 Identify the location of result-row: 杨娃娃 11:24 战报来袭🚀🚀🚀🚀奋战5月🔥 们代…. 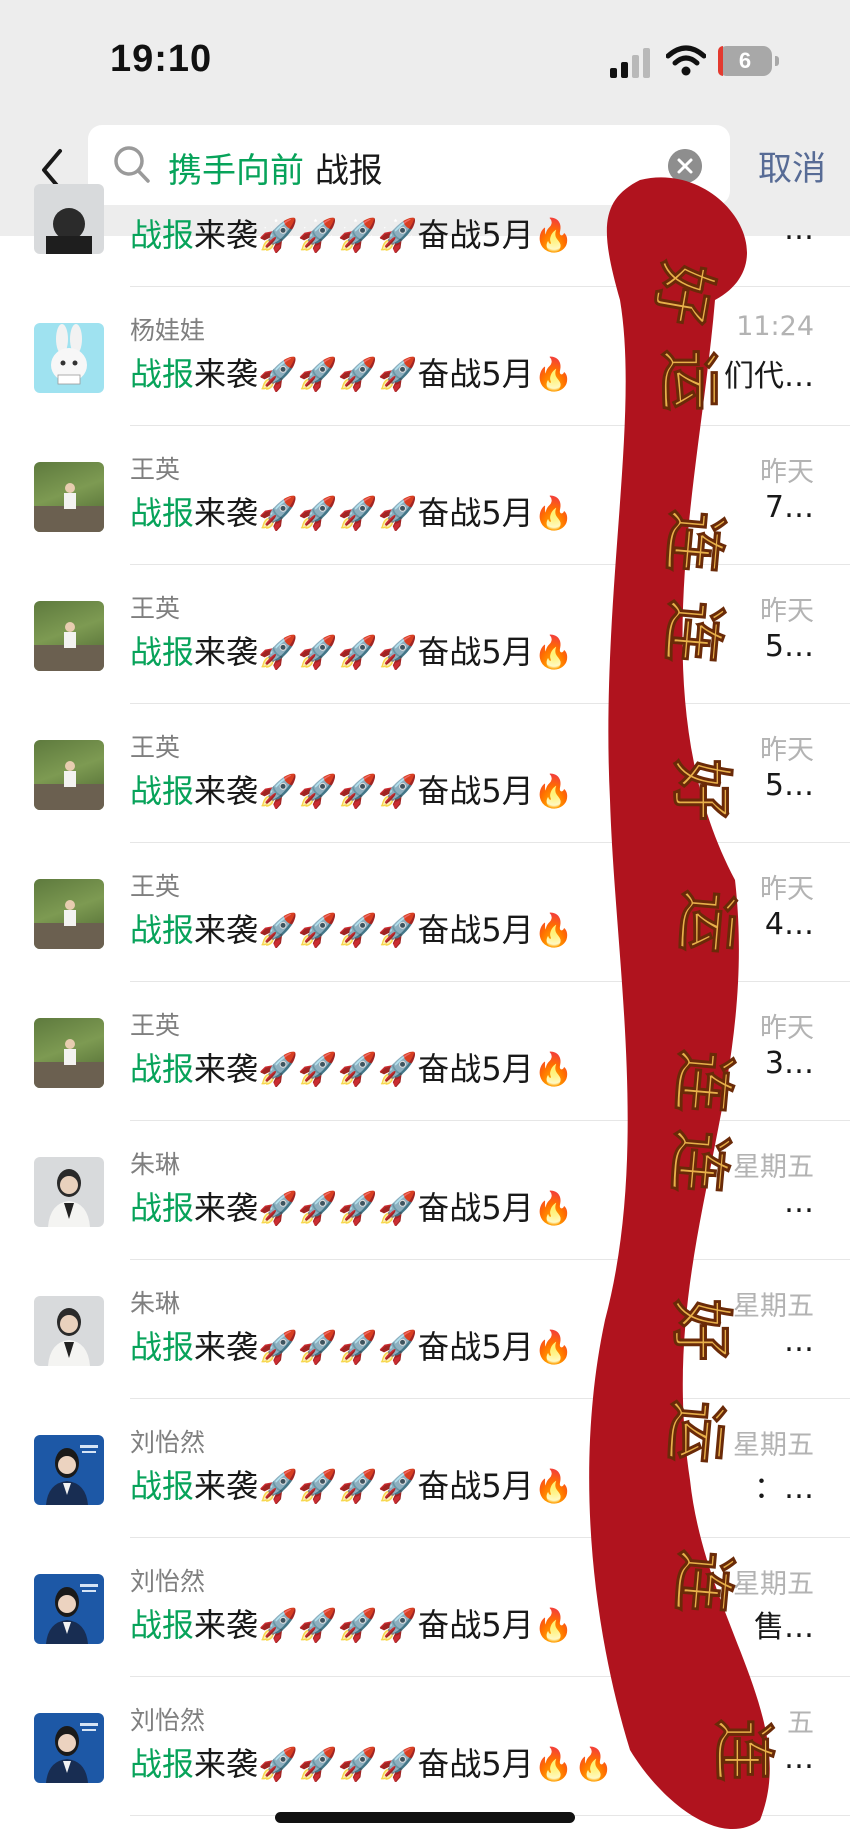
(425, 356).